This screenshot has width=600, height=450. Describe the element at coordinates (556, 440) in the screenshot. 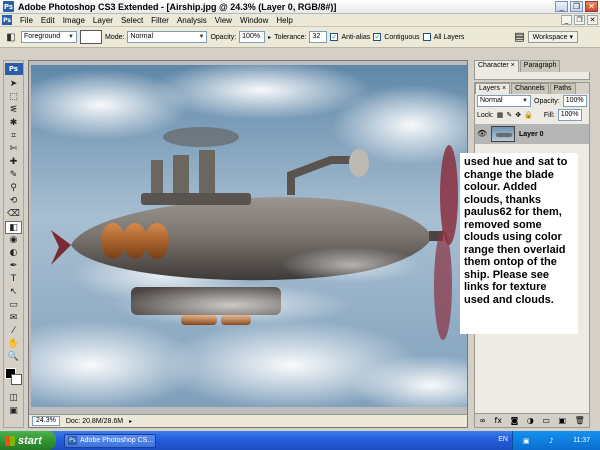

I see `system-tray: ▣ ♪ 11:37` at that location.